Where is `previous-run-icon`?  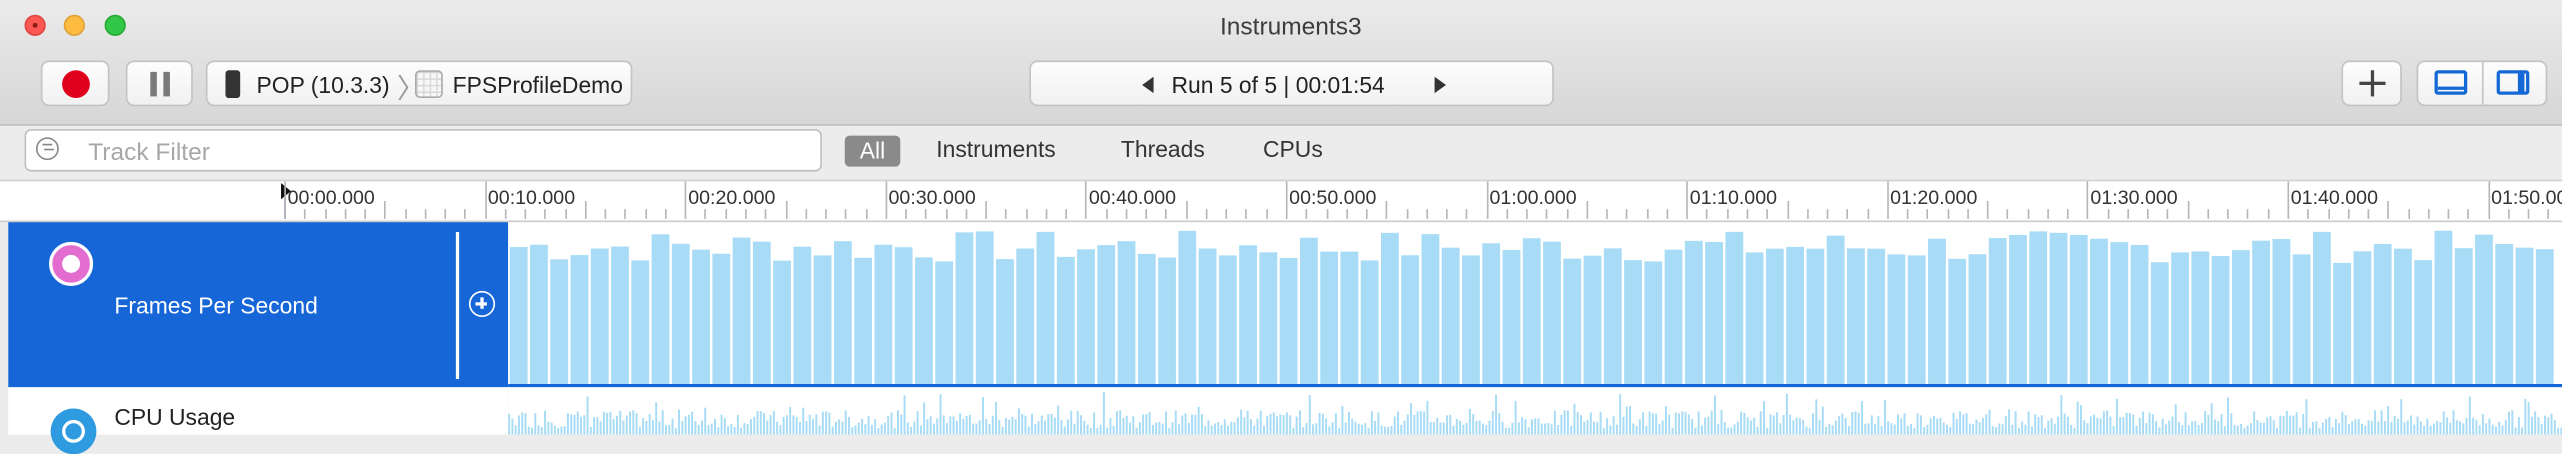
previous-run-icon is located at coordinates (1148, 85).